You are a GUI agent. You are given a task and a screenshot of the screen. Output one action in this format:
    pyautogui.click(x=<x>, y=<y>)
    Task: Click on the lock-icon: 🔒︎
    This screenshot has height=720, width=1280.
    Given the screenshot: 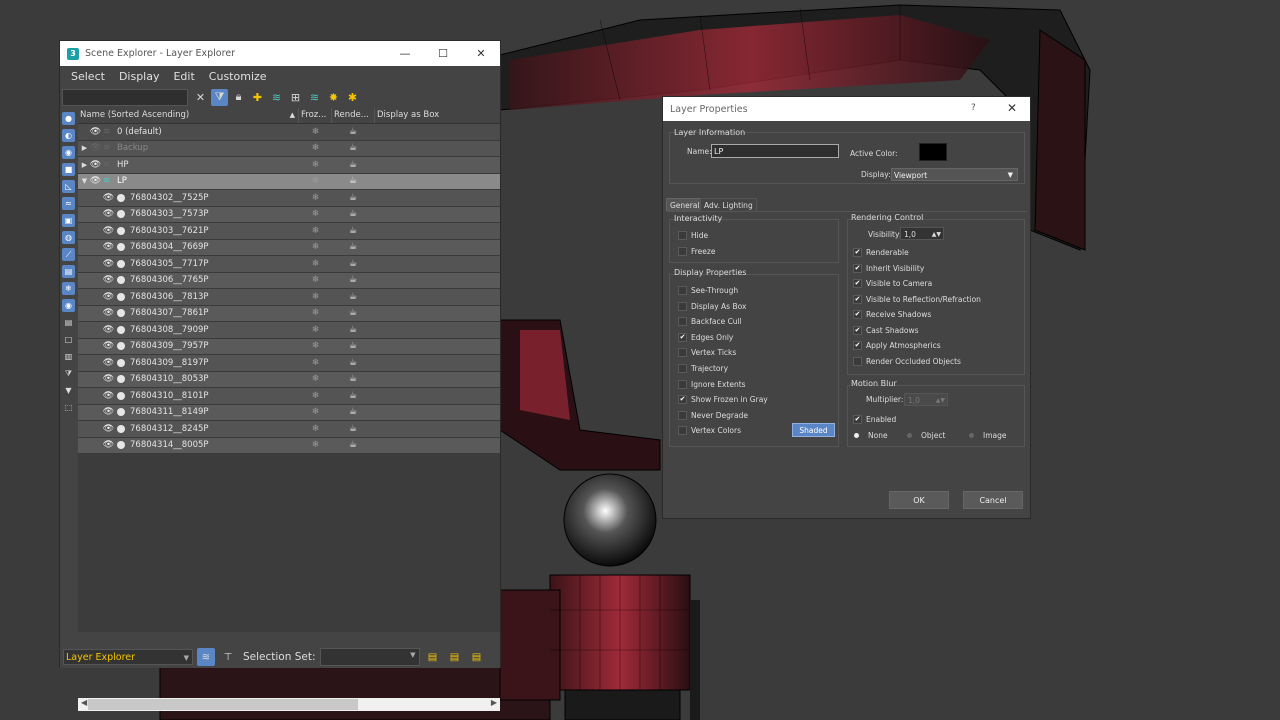 What is the action you would take?
    pyautogui.click(x=238, y=97)
    